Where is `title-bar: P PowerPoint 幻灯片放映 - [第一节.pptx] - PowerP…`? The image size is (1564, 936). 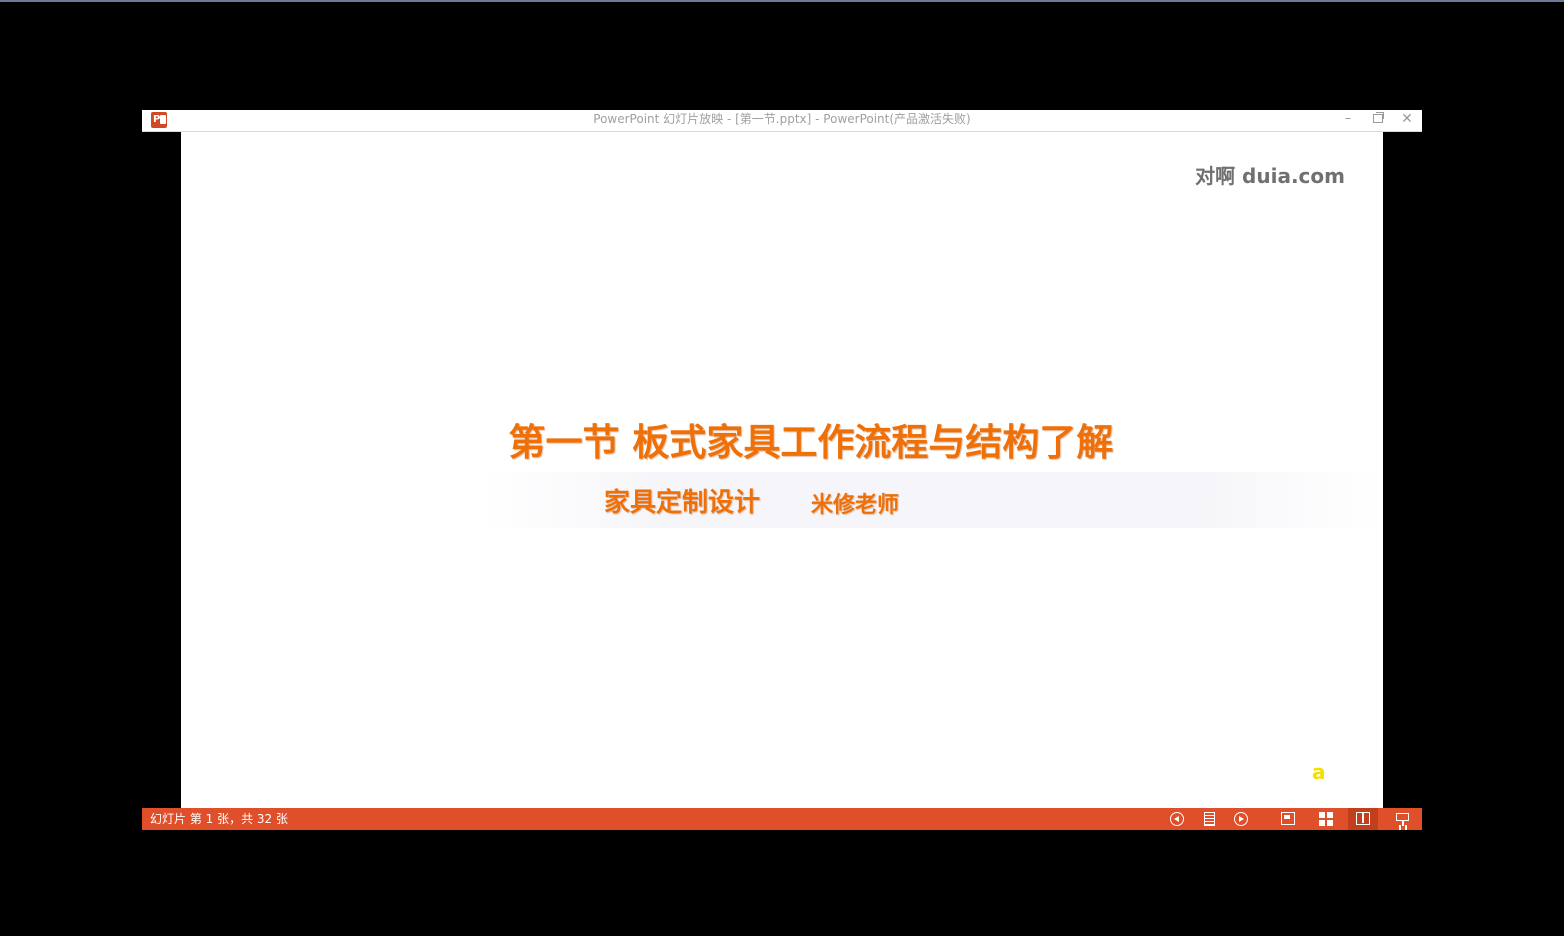 title-bar: P PowerPoint 幻灯片放映 - [第一节.pptx] - PowerP… is located at coordinates (782, 121).